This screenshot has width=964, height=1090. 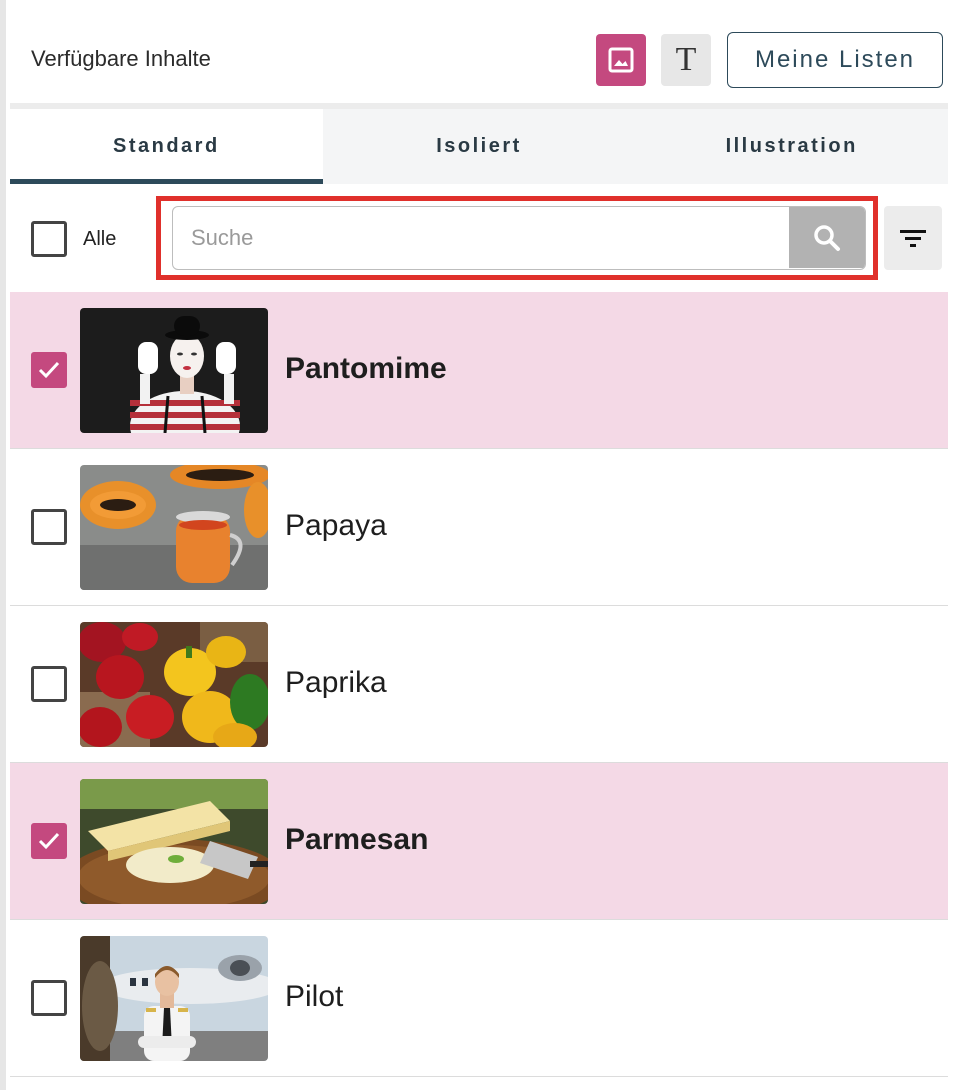 I want to click on search-icon, so click(x=827, y=237).